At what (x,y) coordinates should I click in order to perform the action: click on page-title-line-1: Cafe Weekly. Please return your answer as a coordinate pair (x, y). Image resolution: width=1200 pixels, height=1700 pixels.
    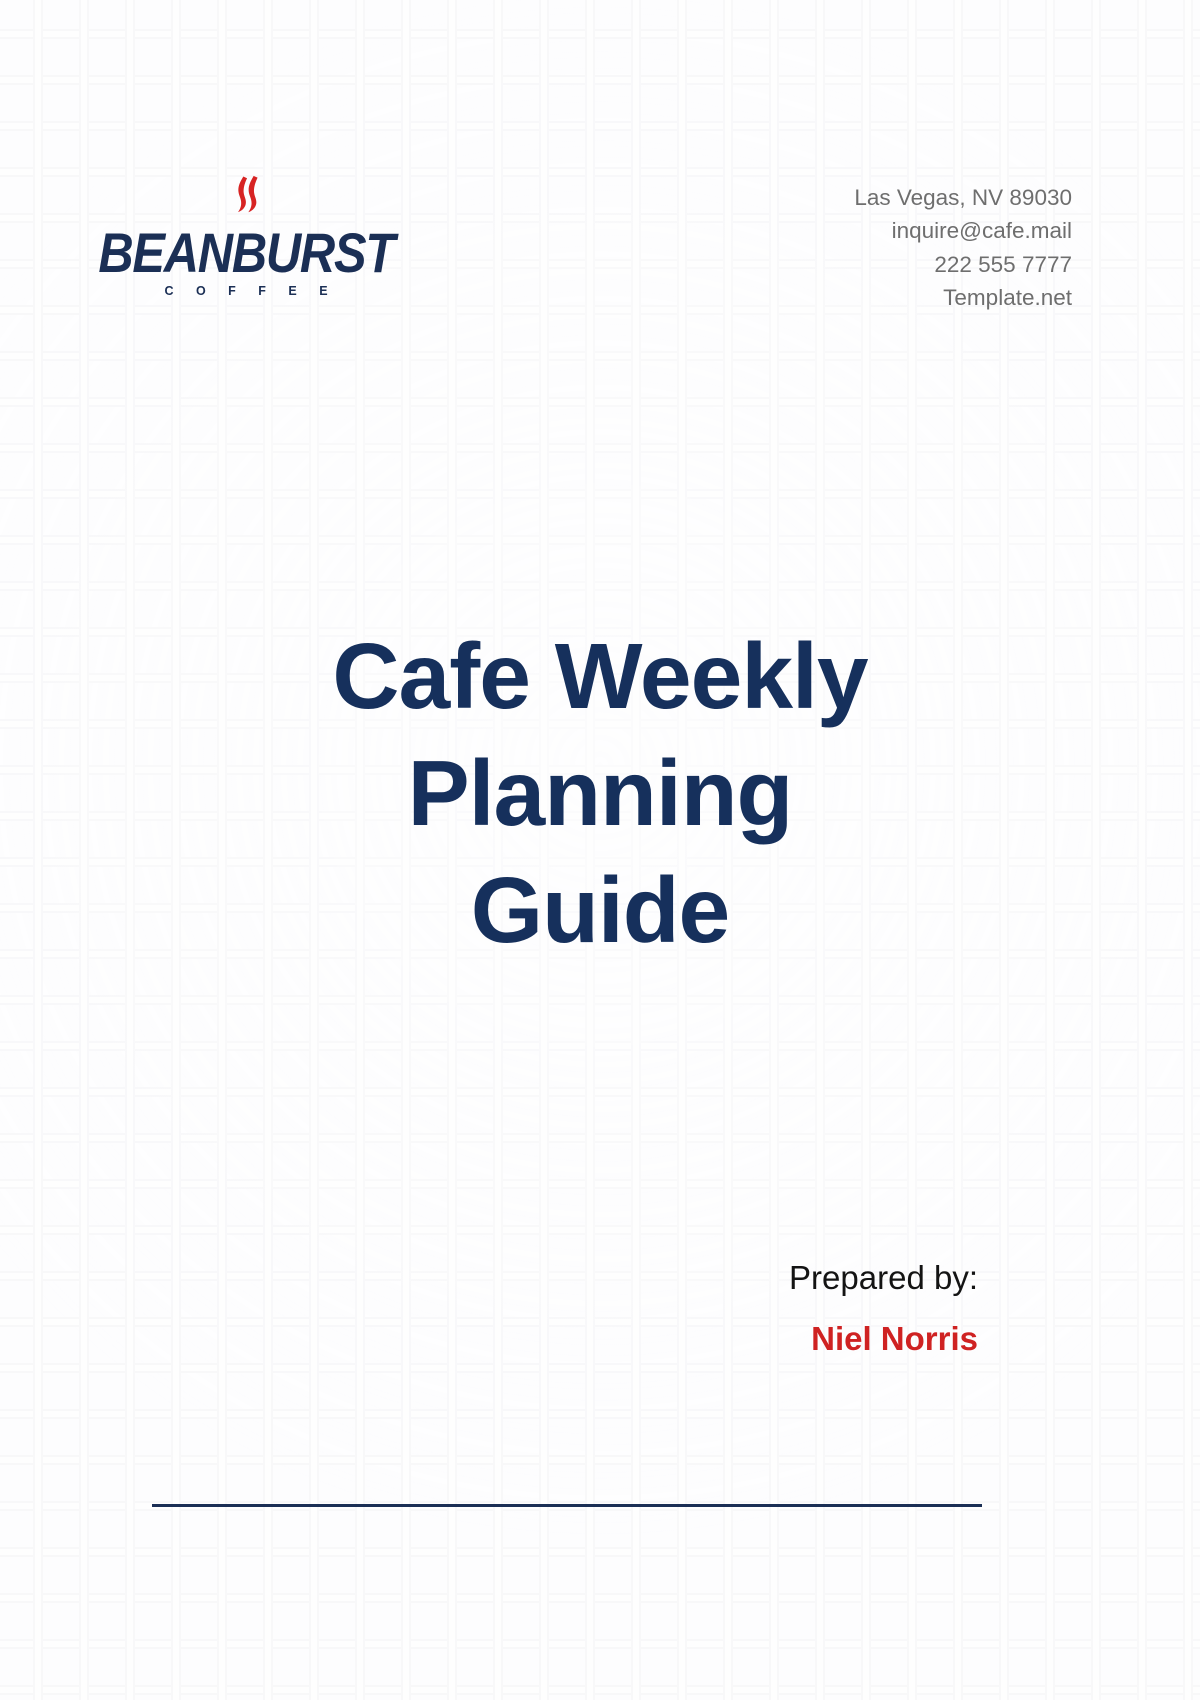
    Looking at the image, I should click on (600, 676).